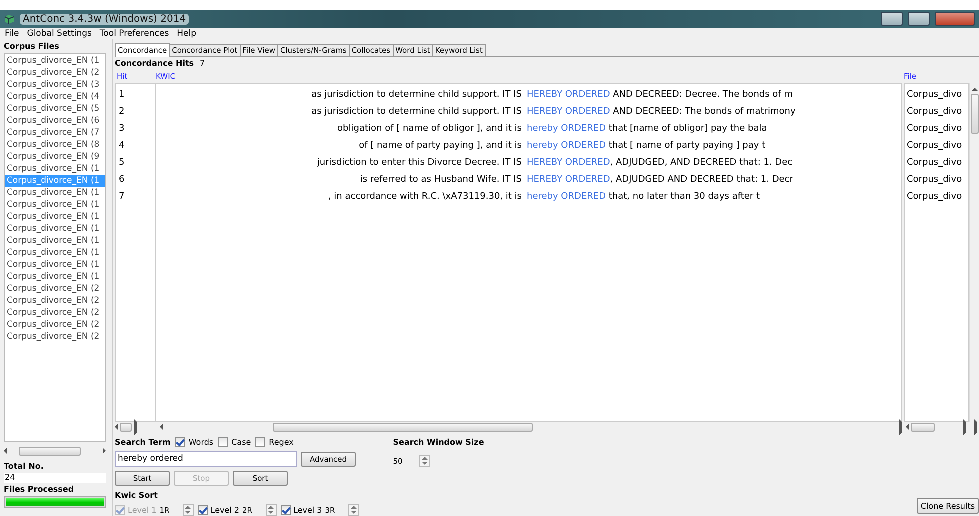 The image size is (979, 516). Describe the element at coordinates (419, 163) in the screenshot. I see `left-context: jurisdiction to enter this Divorce Decree. IT IS` at that location.